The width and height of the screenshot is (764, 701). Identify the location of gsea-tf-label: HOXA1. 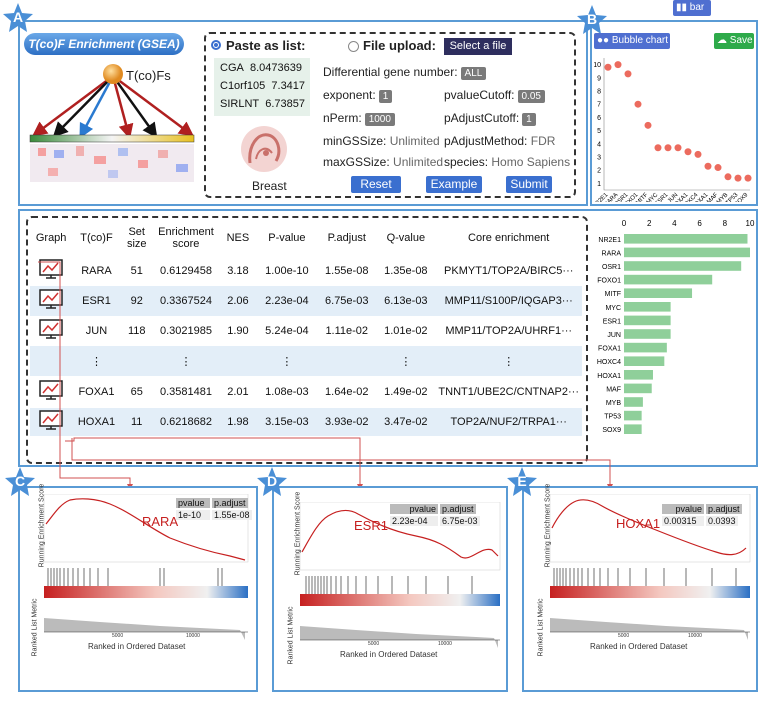
(638, 523).